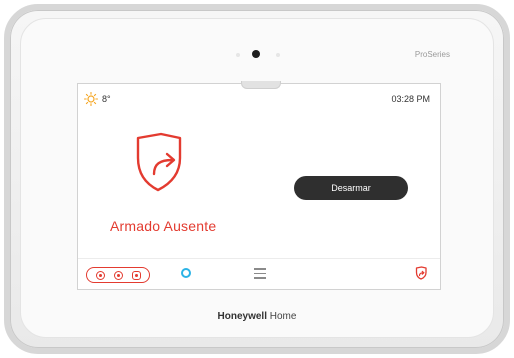 The width and height of the screenshot is (514, 358). Describe the element at coordinates (91, 99) in the screenshot. I see `sun-icon` at that location.